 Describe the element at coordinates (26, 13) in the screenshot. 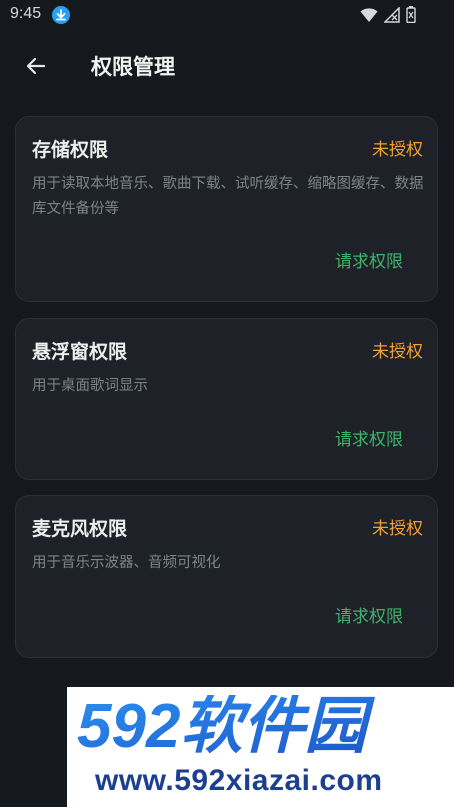

I see `status-time: 9:45` at that location.